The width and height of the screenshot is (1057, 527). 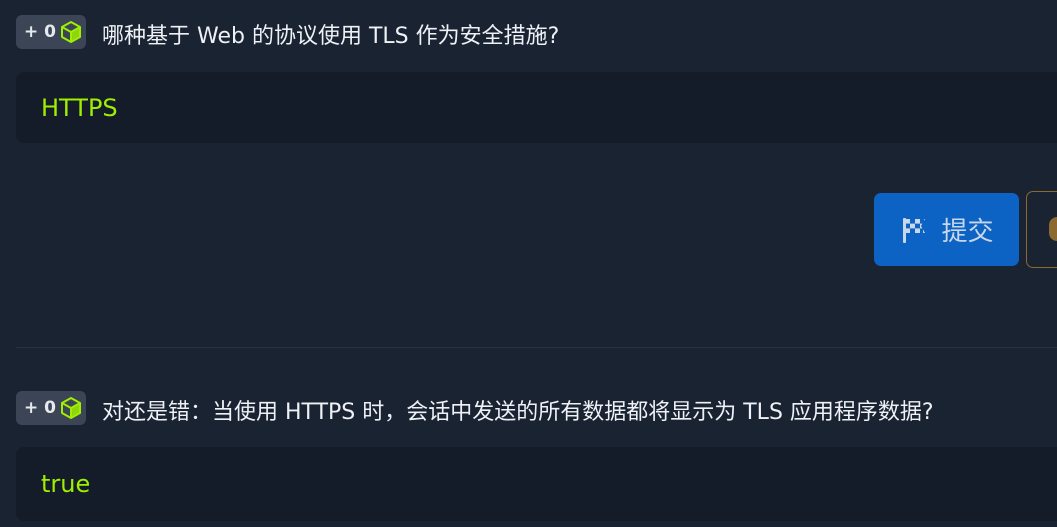 I want to click on submit-button: 提交, so click(x=946, y=229).